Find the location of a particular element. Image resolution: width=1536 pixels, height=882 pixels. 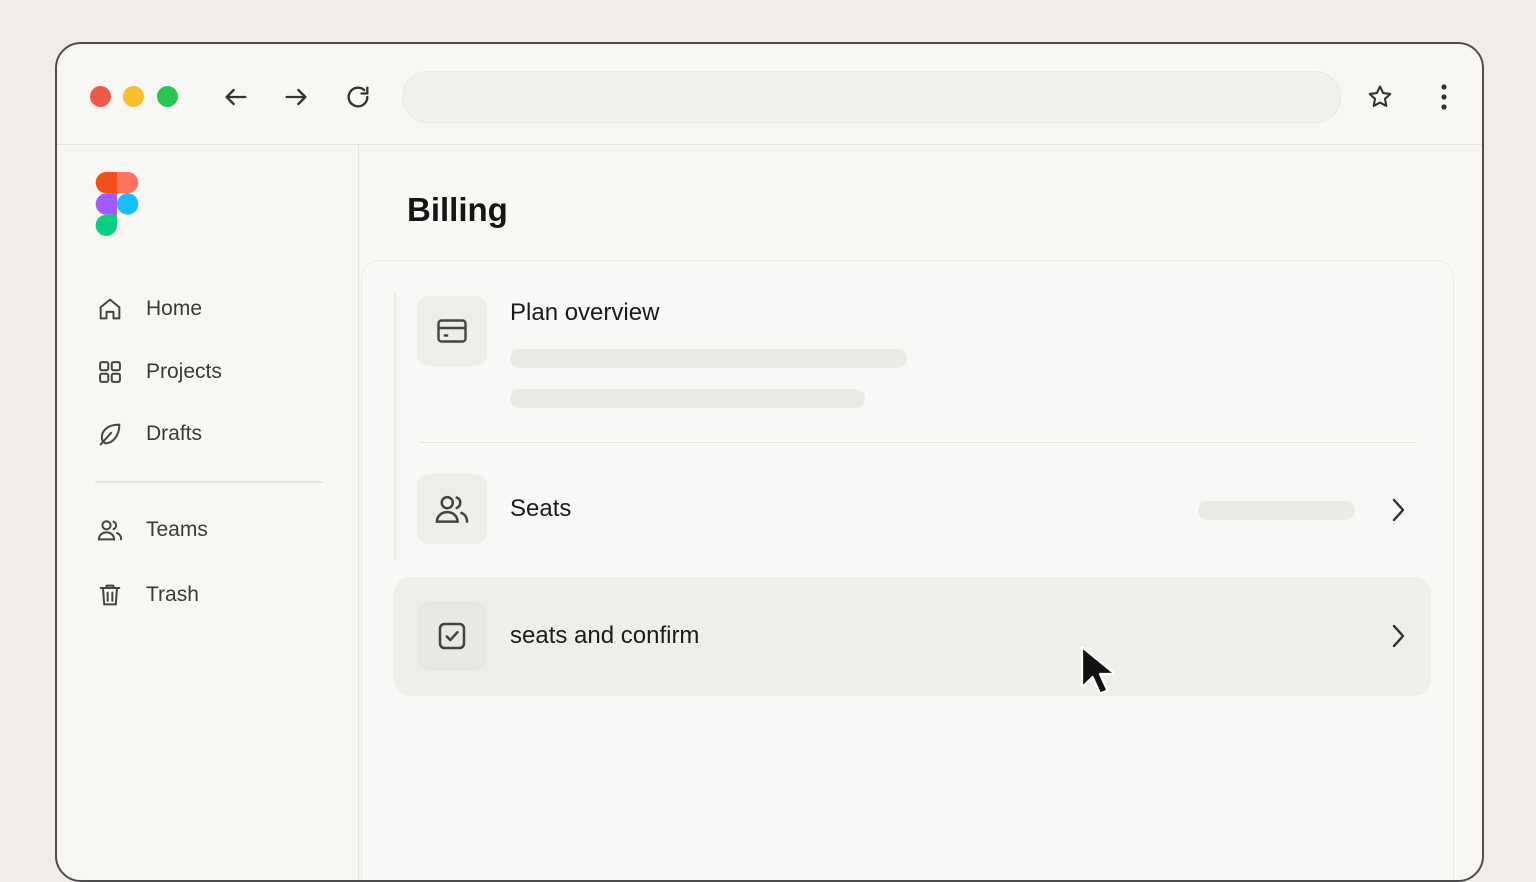

confirm-icon-tile is located at coordinates (452, 636).